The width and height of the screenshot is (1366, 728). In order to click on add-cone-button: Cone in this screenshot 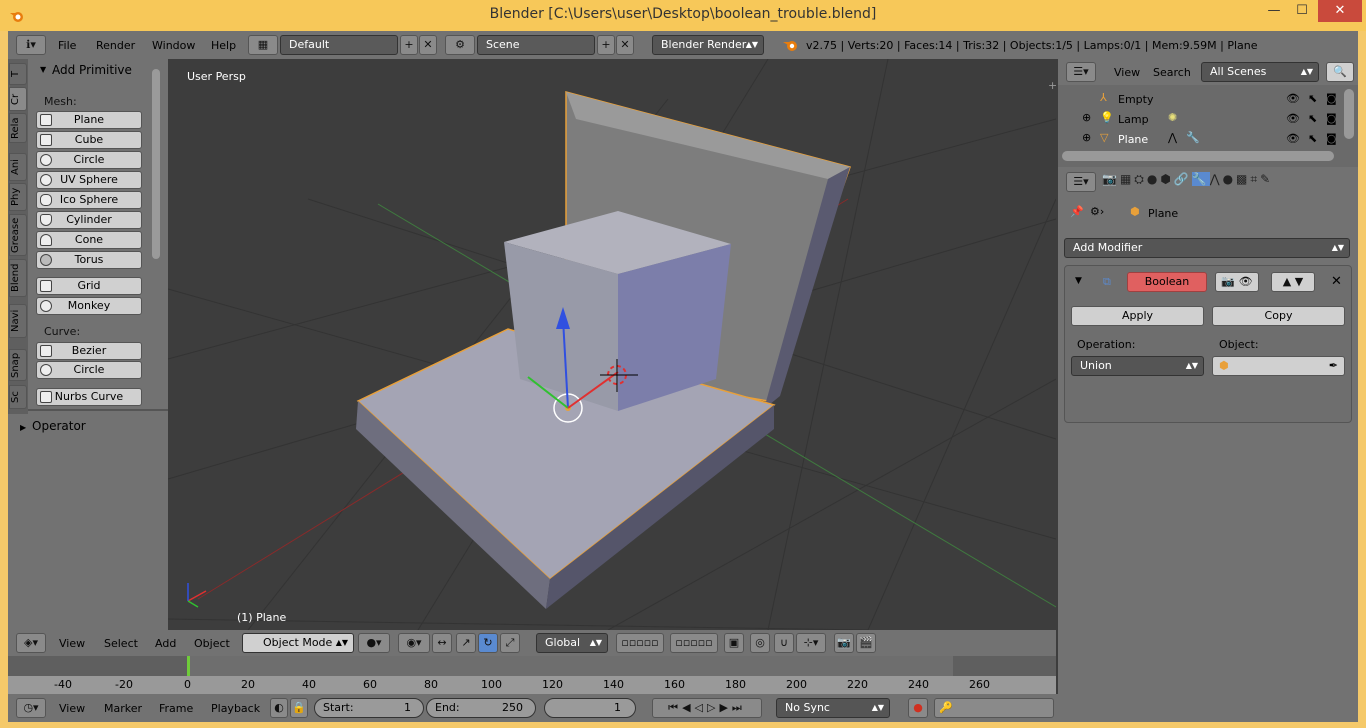, I will do `click(89, 240)`.